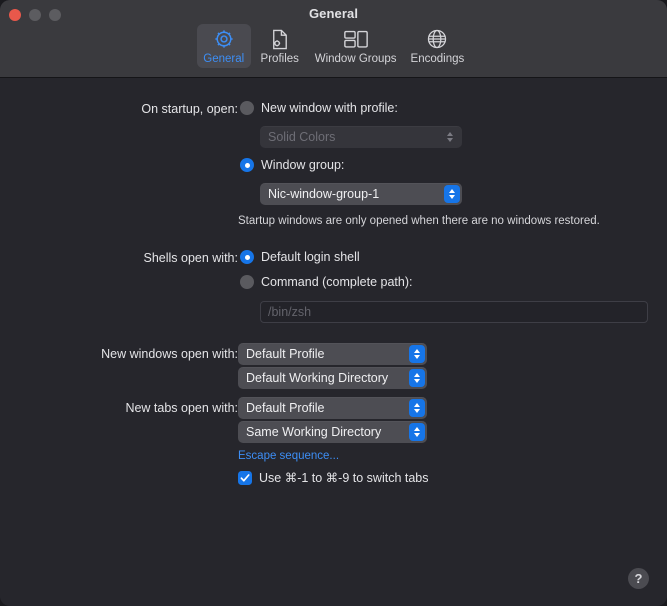 This screenshot has width=667, height=606. I want to click on radio-new-window-label: New window with profile:, so click(329, 108).